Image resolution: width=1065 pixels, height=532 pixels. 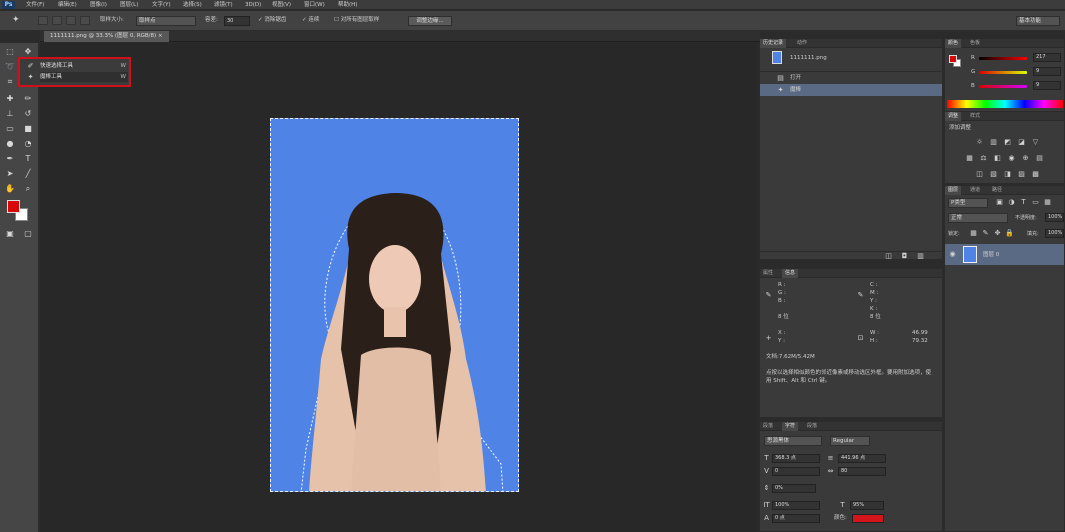 What do you see at coordinates (13, 206) in the screenshot?
I see `foreground-color-front` at bounding box center [13, 206].